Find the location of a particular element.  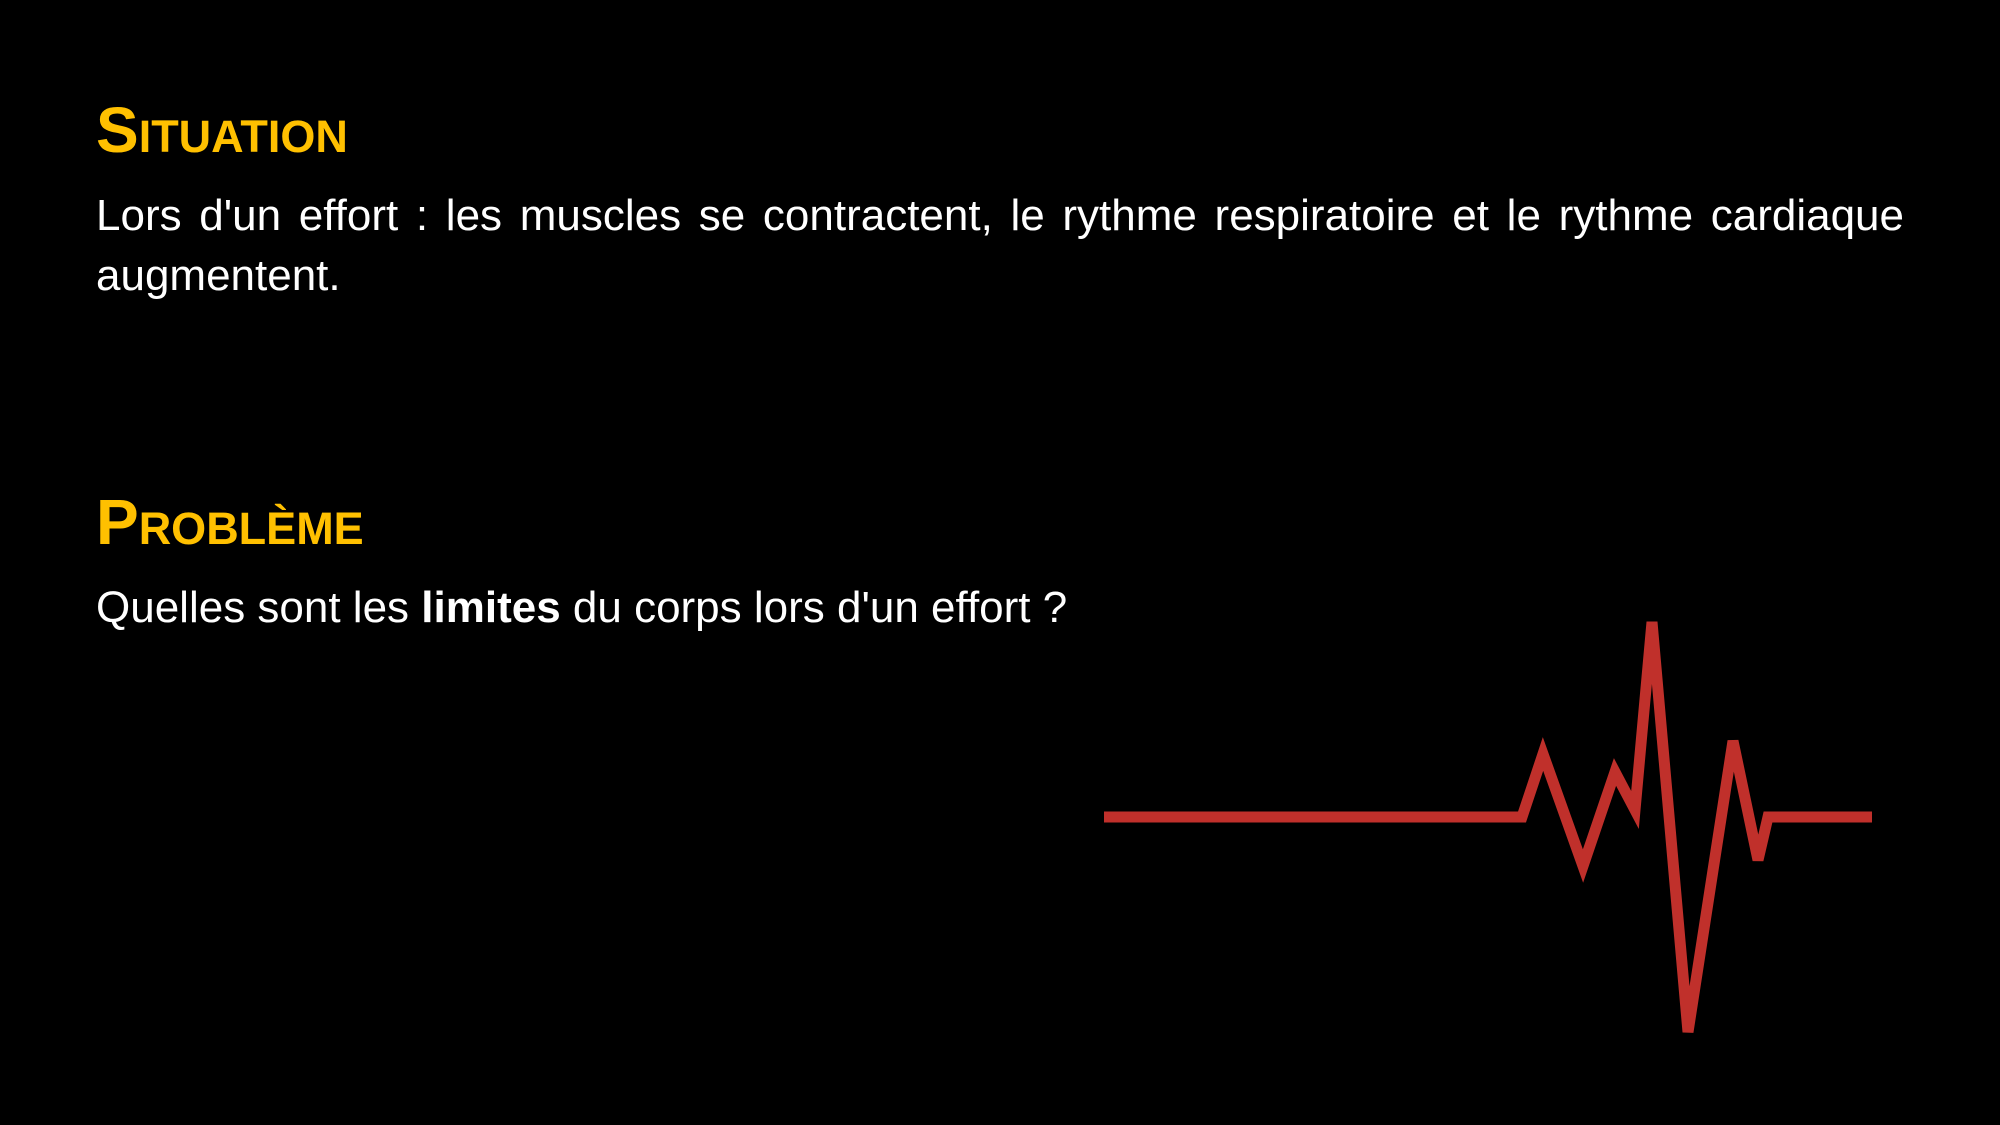

heartbeat-line-icon is located at coordinates (1488, 827).